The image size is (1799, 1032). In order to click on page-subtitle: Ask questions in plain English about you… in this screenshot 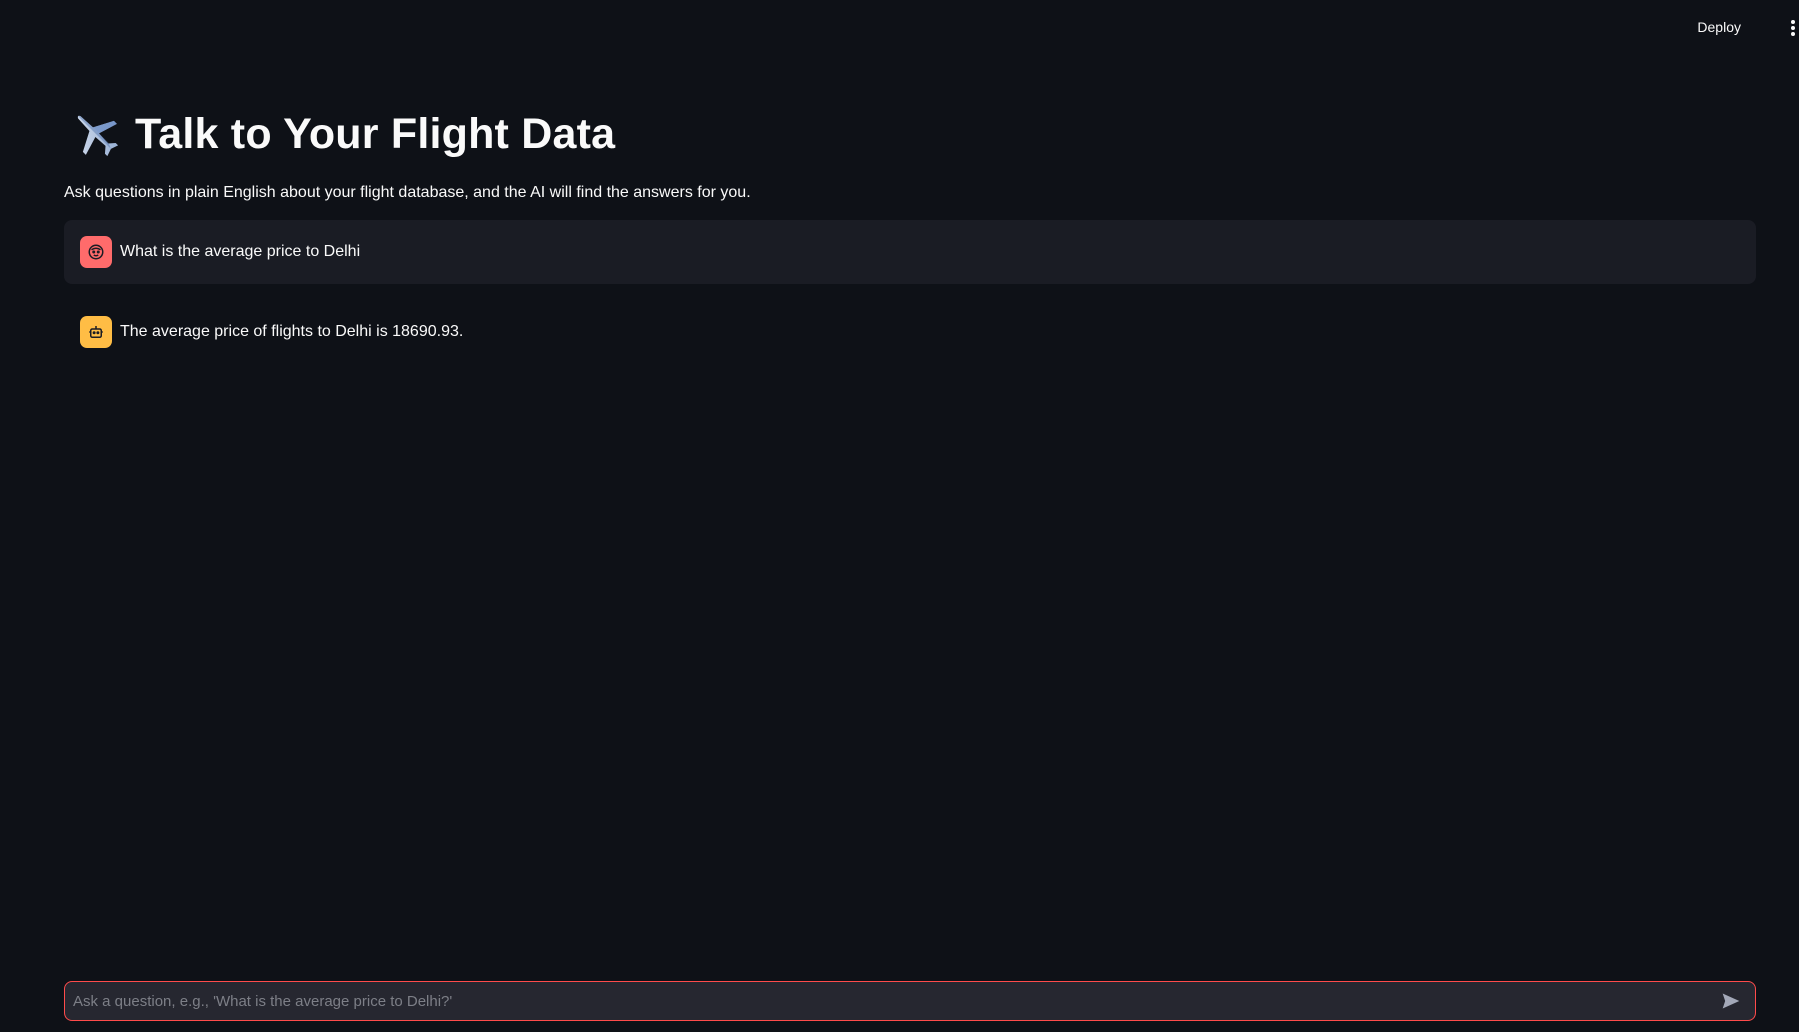, I will do `click(407, 192)`.